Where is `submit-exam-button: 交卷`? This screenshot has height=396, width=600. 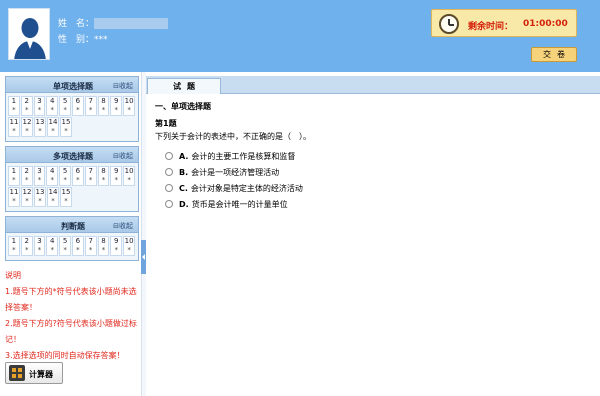
submit-exam-button: 交卷 is located at coordinates (554, 54).